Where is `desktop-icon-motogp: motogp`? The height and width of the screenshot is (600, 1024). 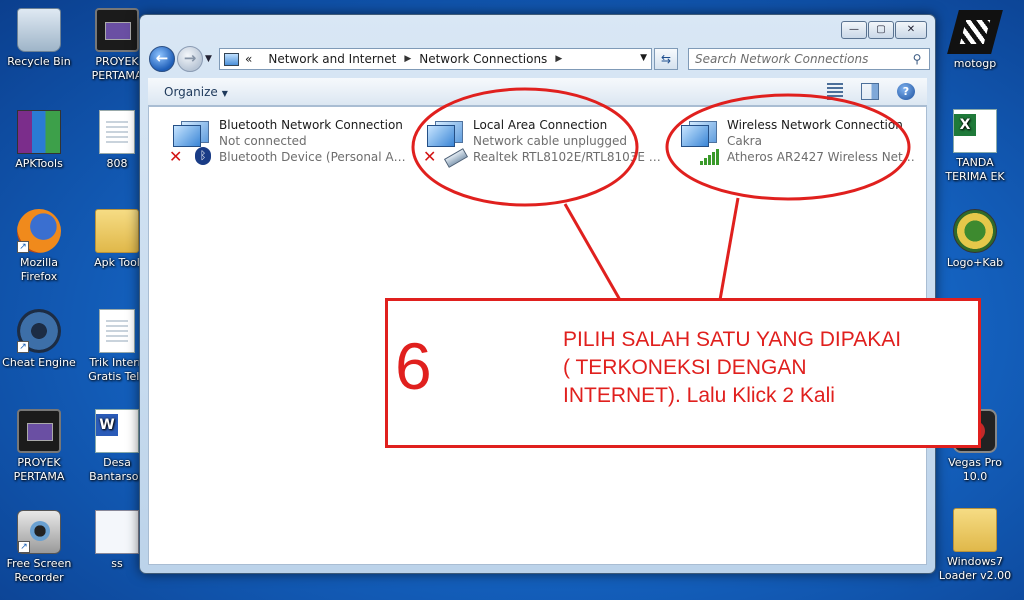
desktop-icon-motogp: motogp is located at coordinates (975, 40).